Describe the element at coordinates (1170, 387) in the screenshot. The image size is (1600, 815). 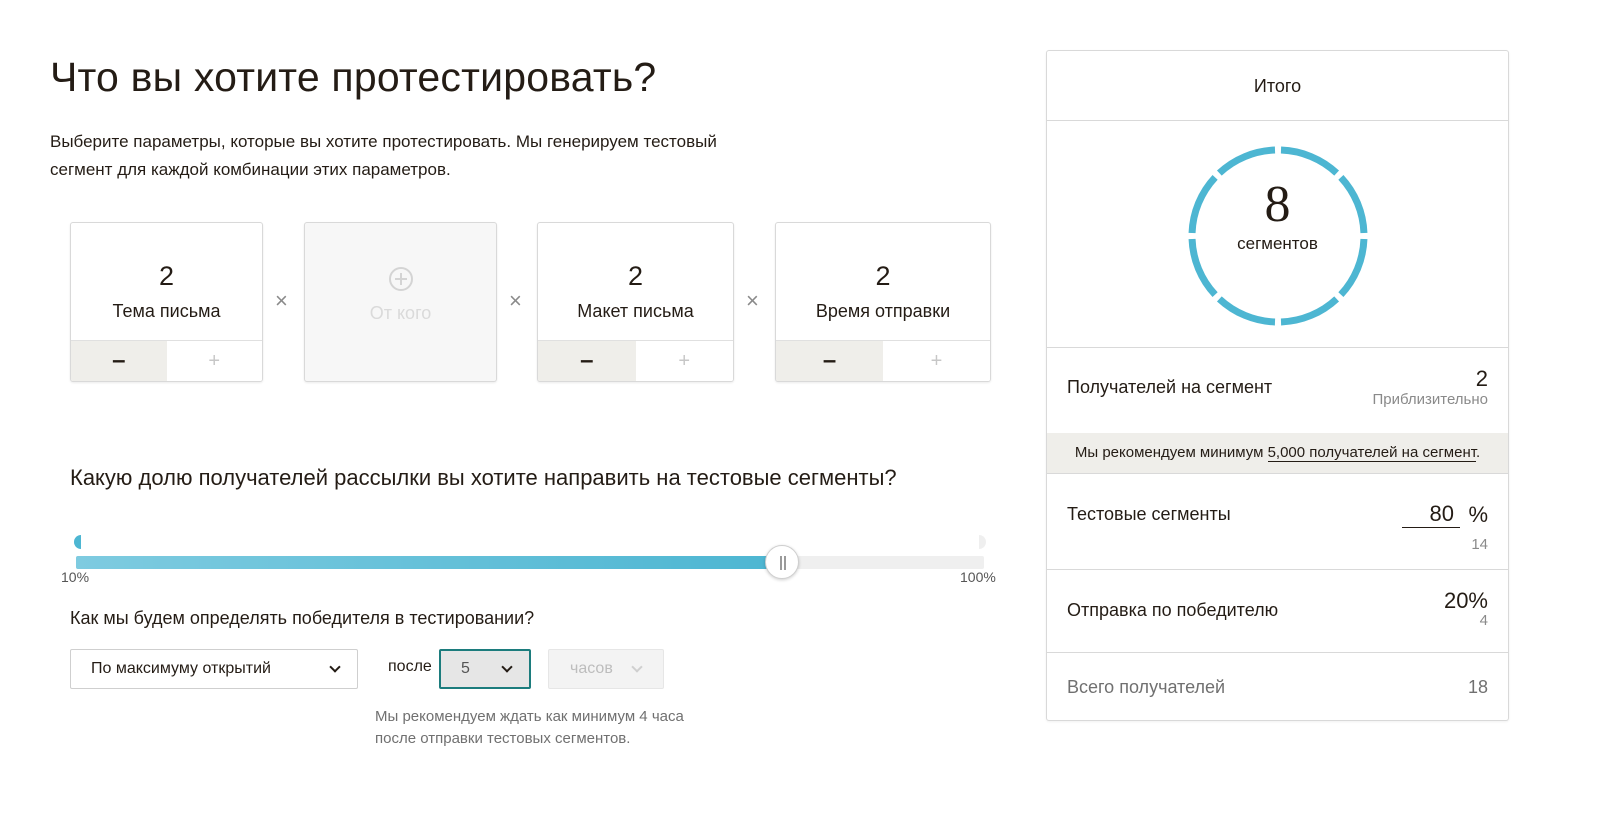
I see `per-segment-label: Получателей на сегмент` at that location.